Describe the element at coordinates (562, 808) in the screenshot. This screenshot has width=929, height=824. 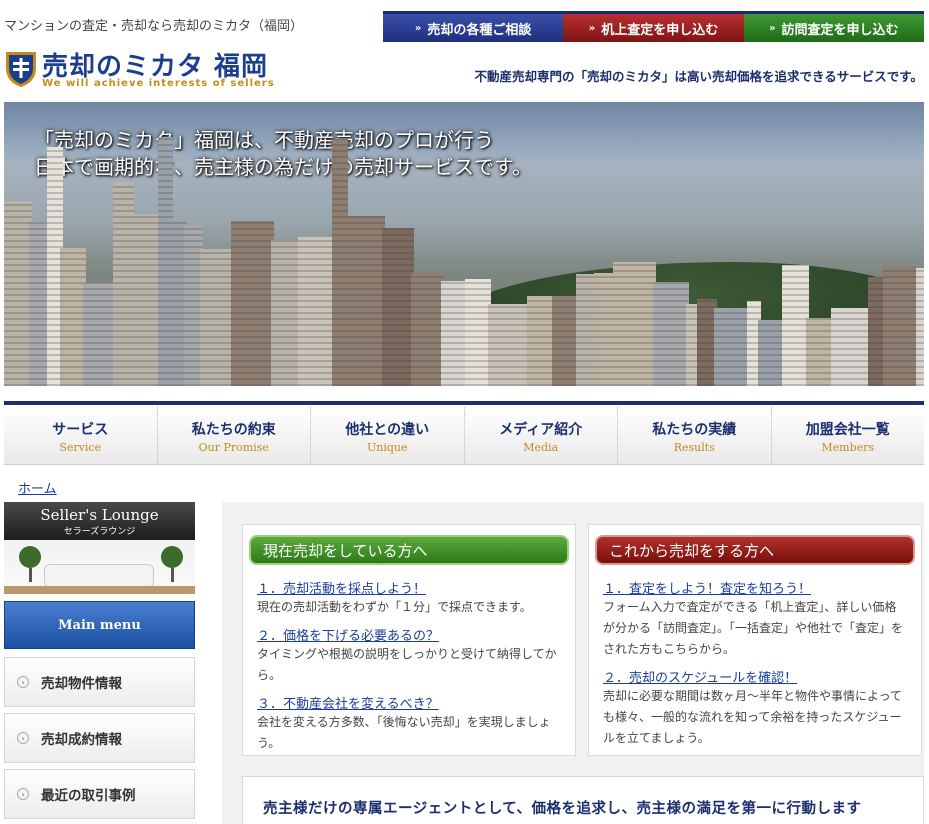
I see `banner-text: 売主様だけの専属エージェントとして、価格を追求し、売主様の満足を第一に行動します` at that location.